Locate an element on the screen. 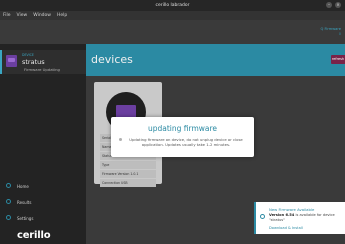 The image size is (345, 244). top-right-indicator: Q Firmware 0 is located at coordinates (331, 31).